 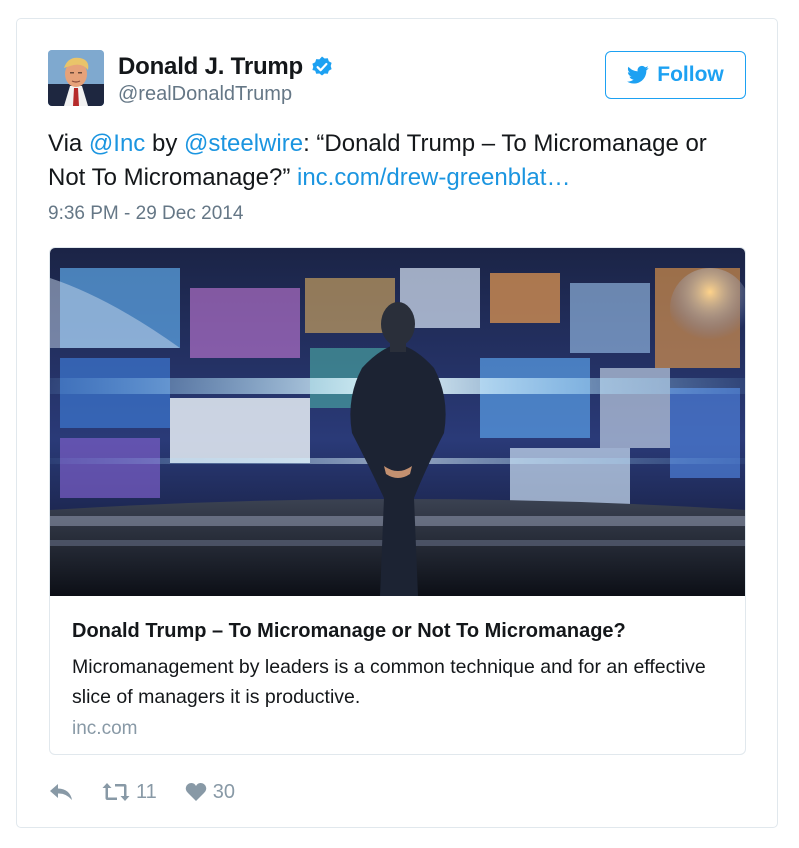 I want to click on author-name: Donald J. Trump, so click(x=210, y=67).